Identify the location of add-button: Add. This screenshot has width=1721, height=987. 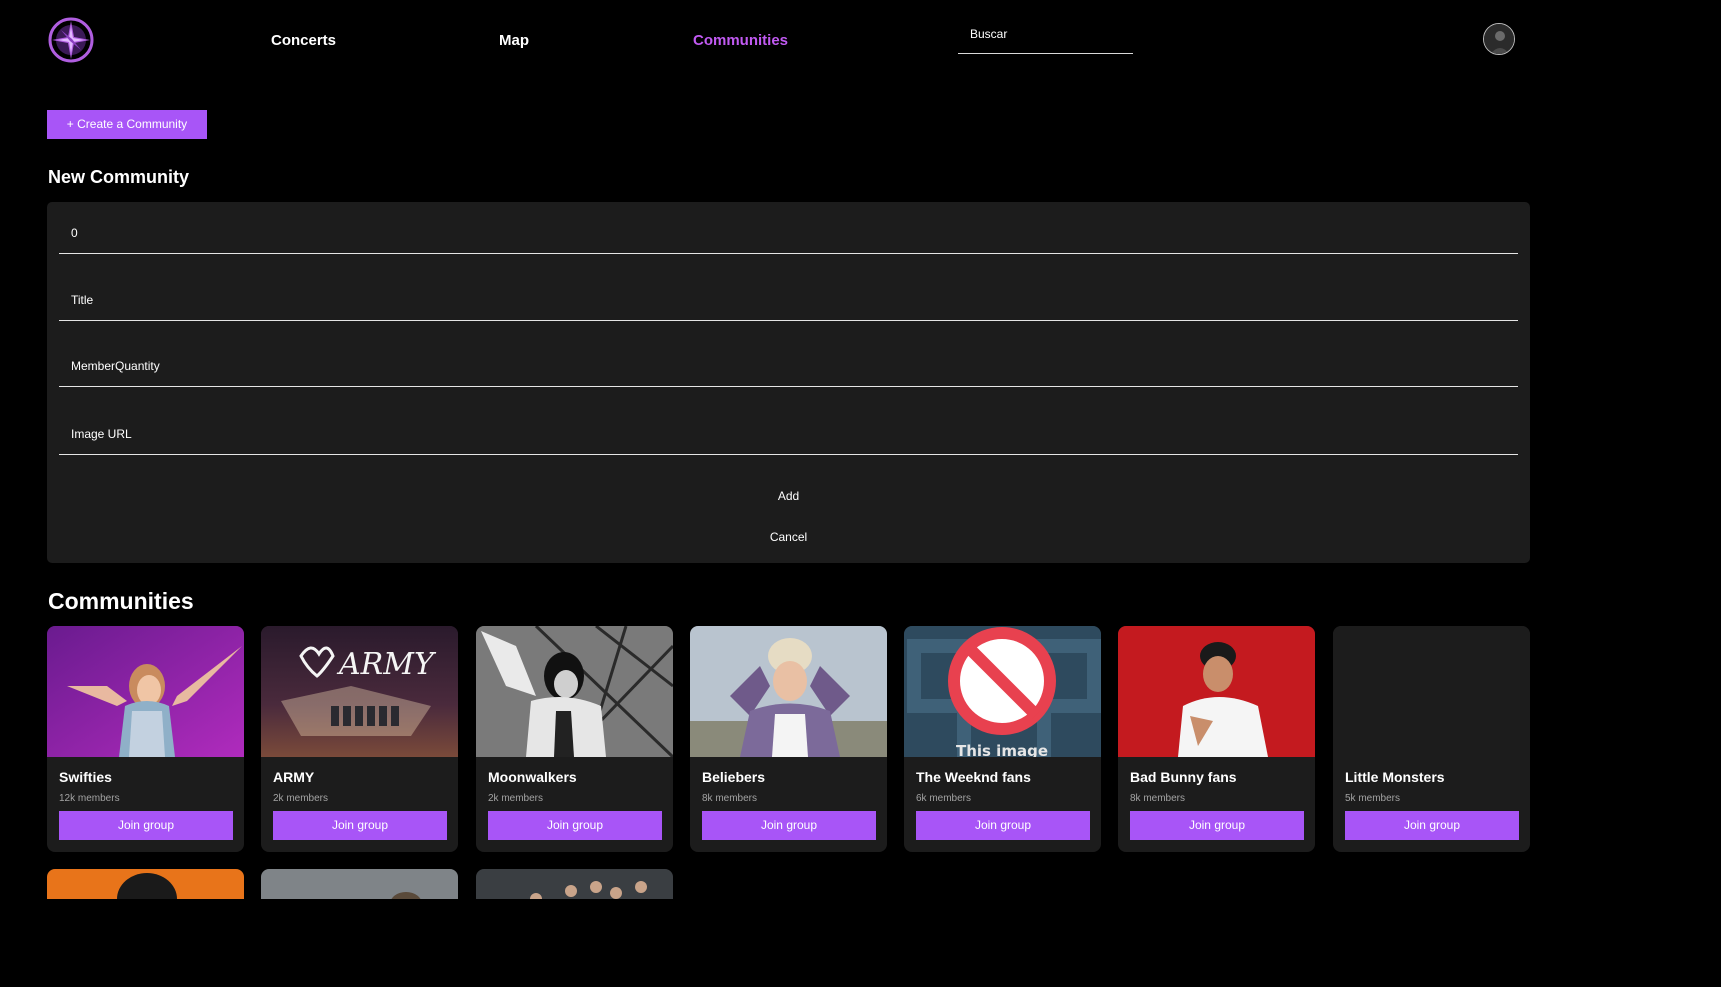
(788, 496).